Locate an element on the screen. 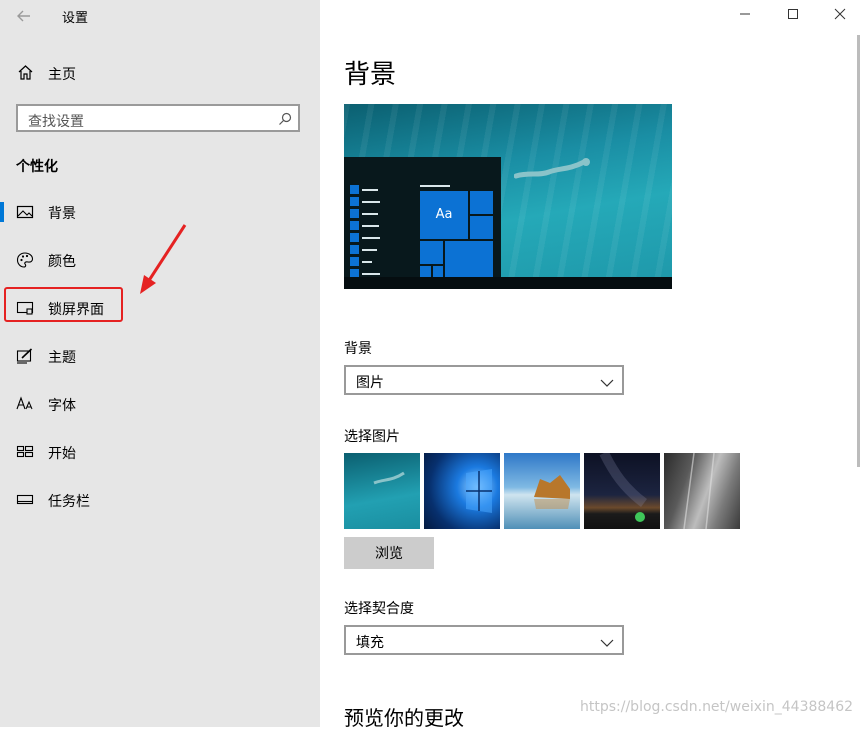  sidebar-item-fonts: 字体 is located at coordinates (160, 404).